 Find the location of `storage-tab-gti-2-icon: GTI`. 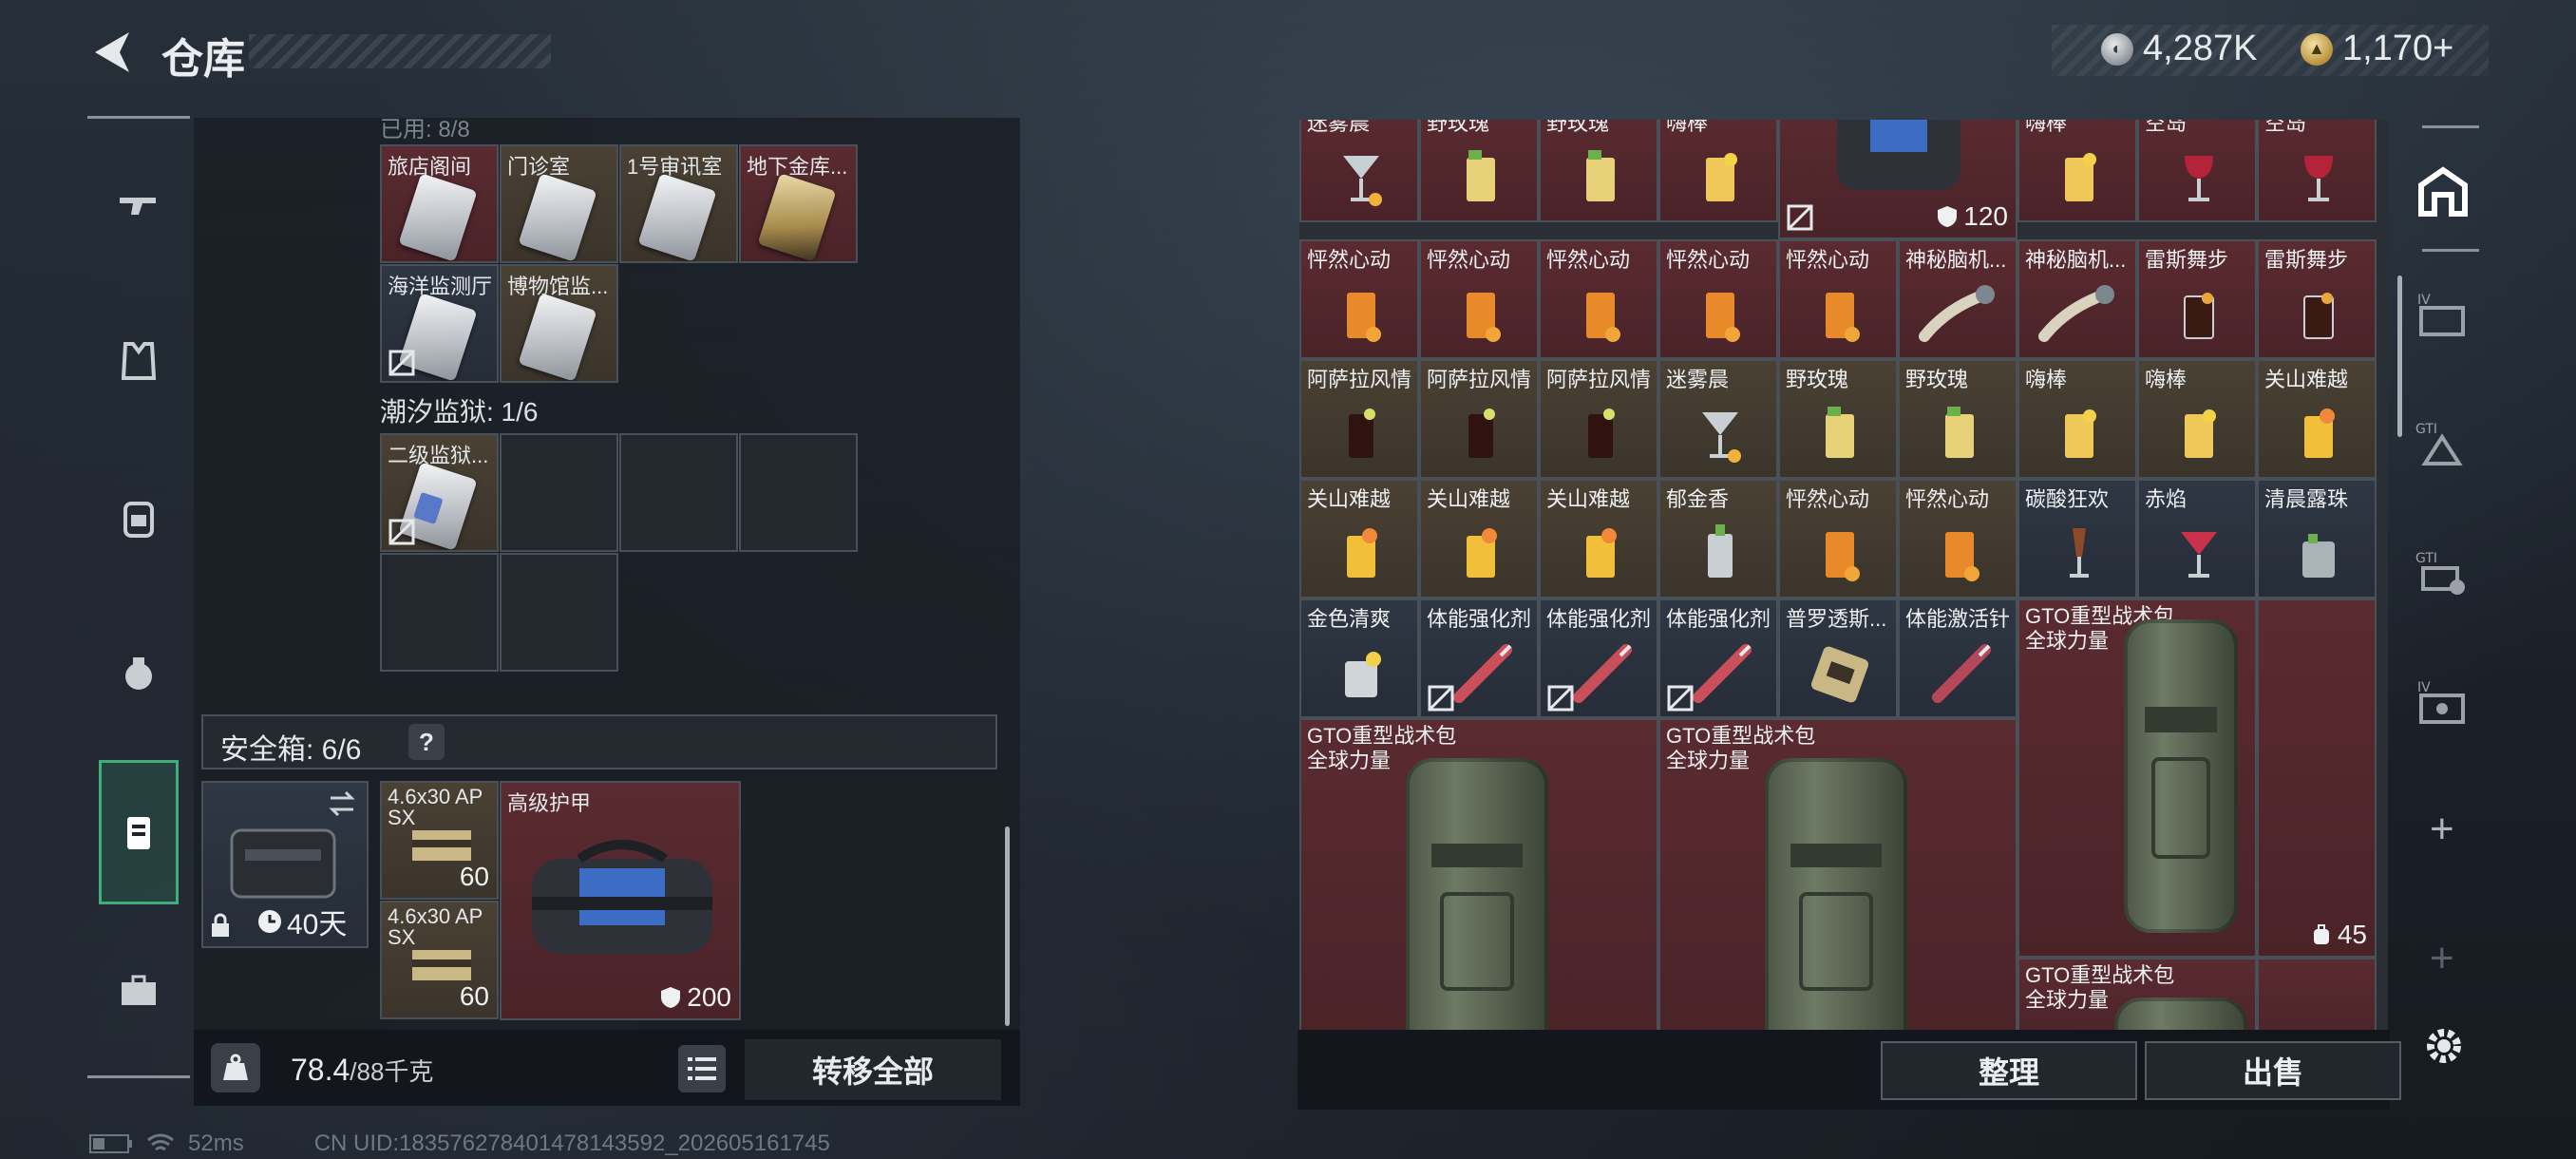

storage-tab-gti-2-icon: GTI is located at coordinates (2443, 573).